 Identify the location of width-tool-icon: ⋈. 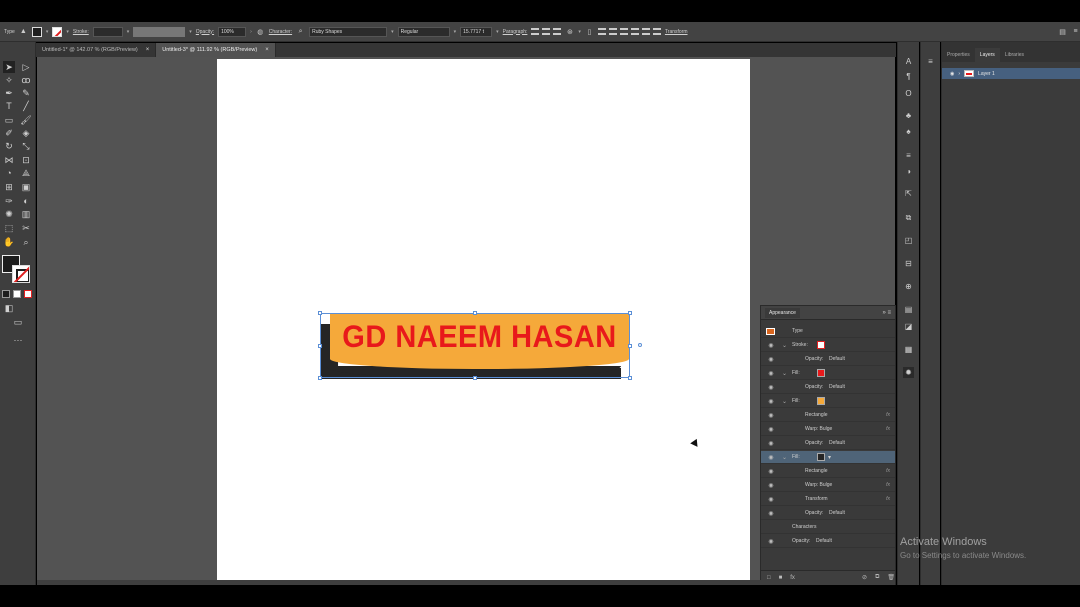
(9, 160).